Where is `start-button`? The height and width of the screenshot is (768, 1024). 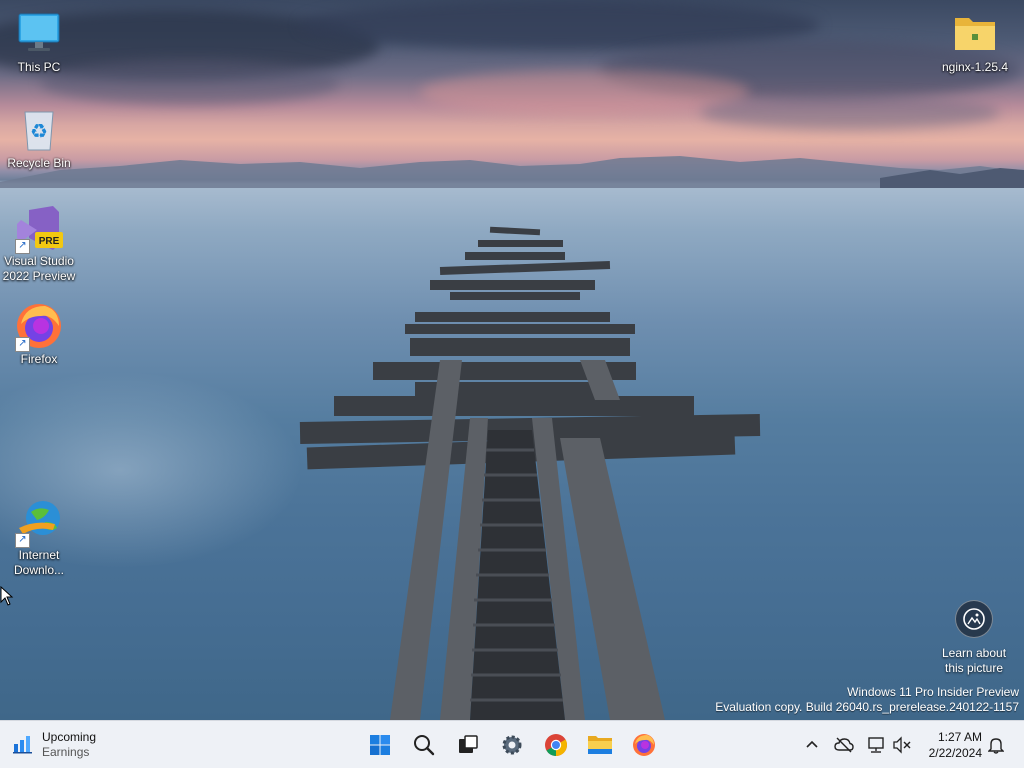
start-button is located at coordinates (380, 745).